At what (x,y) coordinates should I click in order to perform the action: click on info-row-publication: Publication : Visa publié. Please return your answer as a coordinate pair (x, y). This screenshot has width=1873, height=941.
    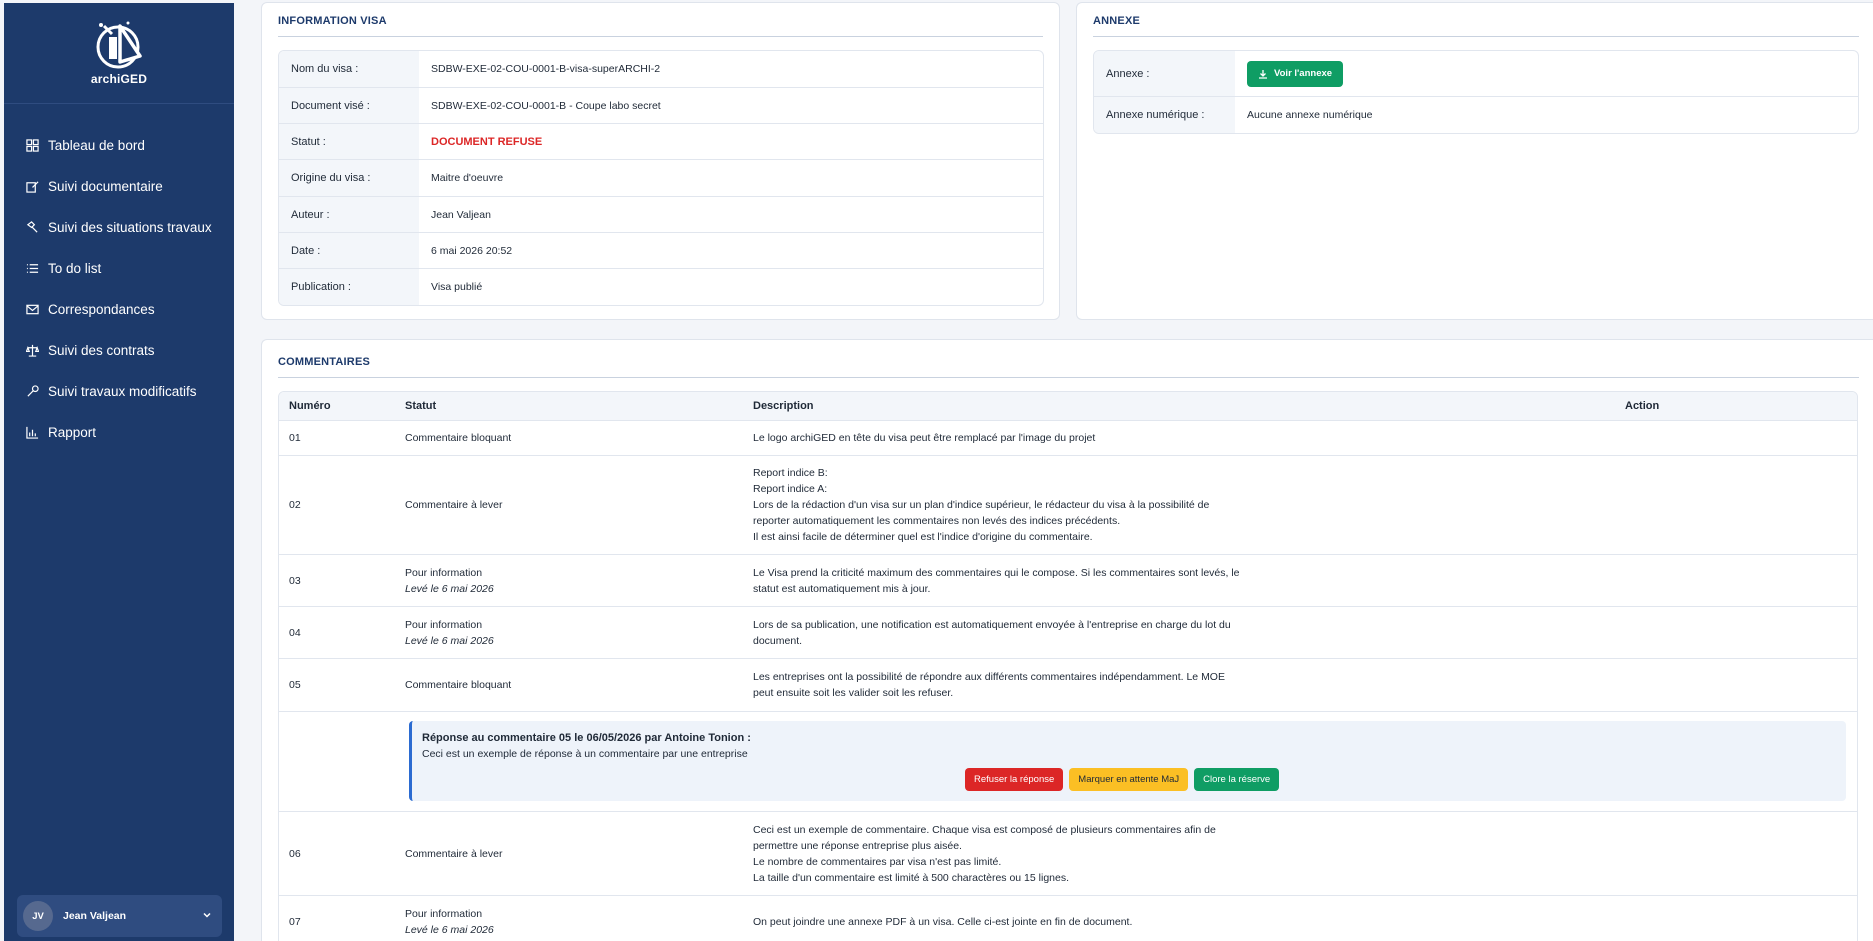
    Looking at the image, I should click on (661, 287).